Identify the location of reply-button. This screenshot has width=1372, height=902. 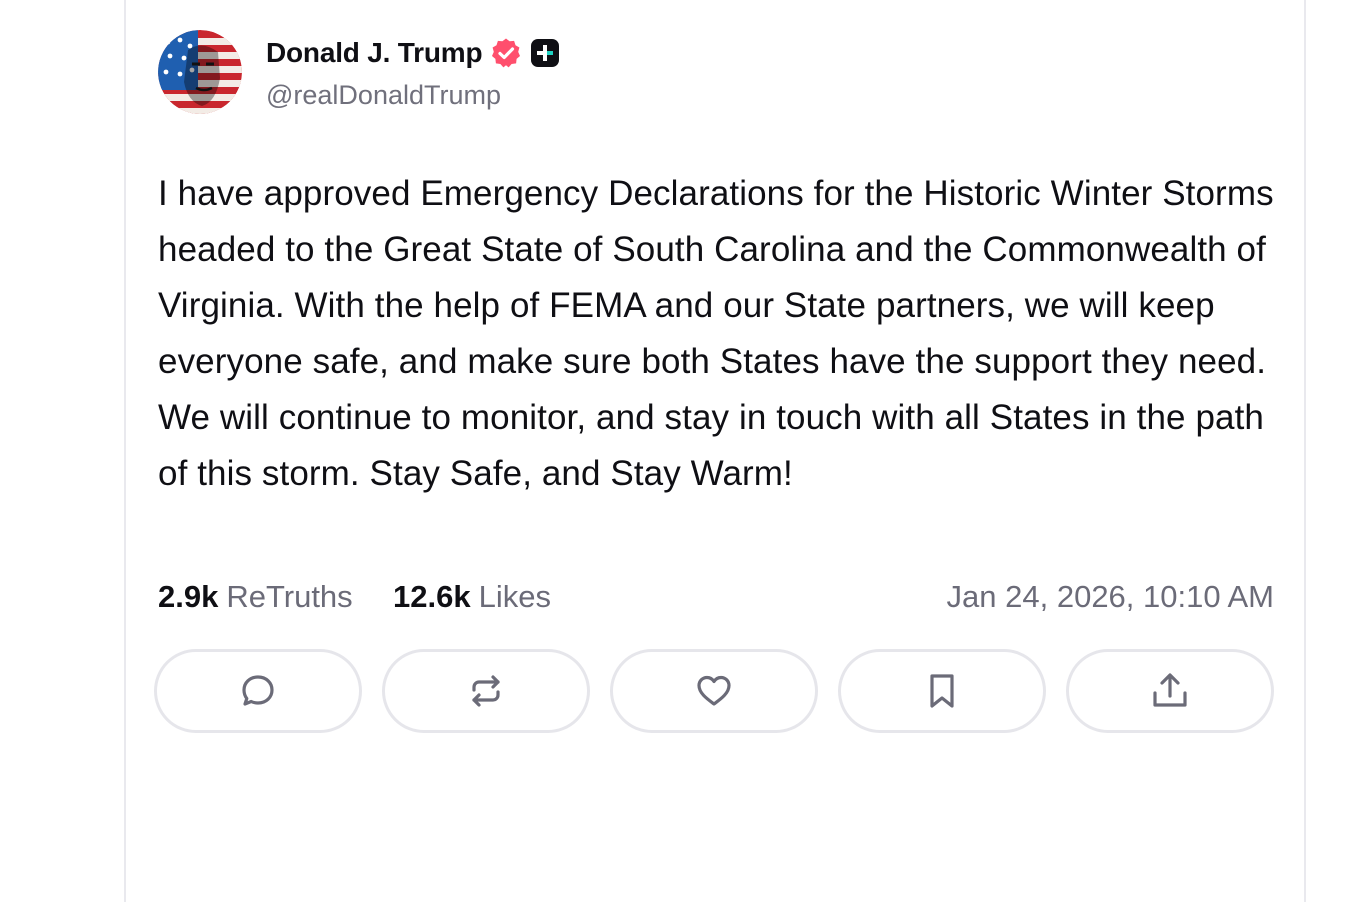
(258, 691).